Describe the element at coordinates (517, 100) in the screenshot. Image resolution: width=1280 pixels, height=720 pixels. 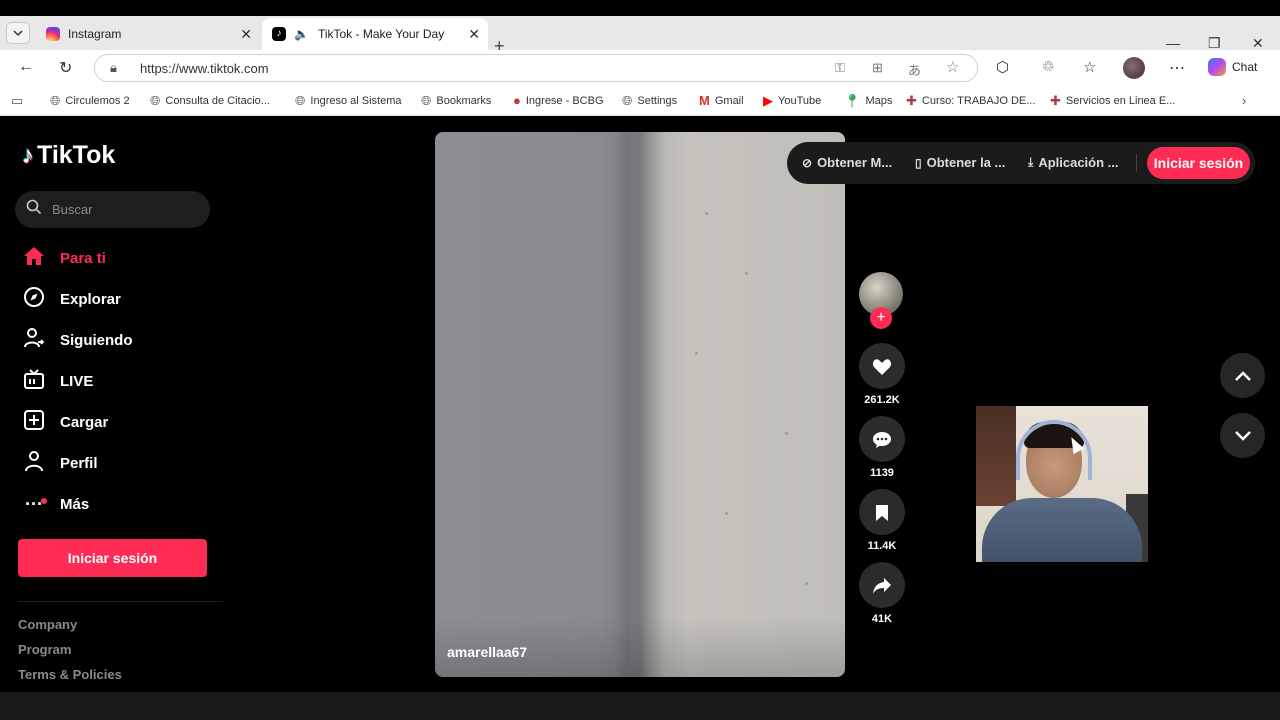
I see `bcbg-icon: ●` at that location.